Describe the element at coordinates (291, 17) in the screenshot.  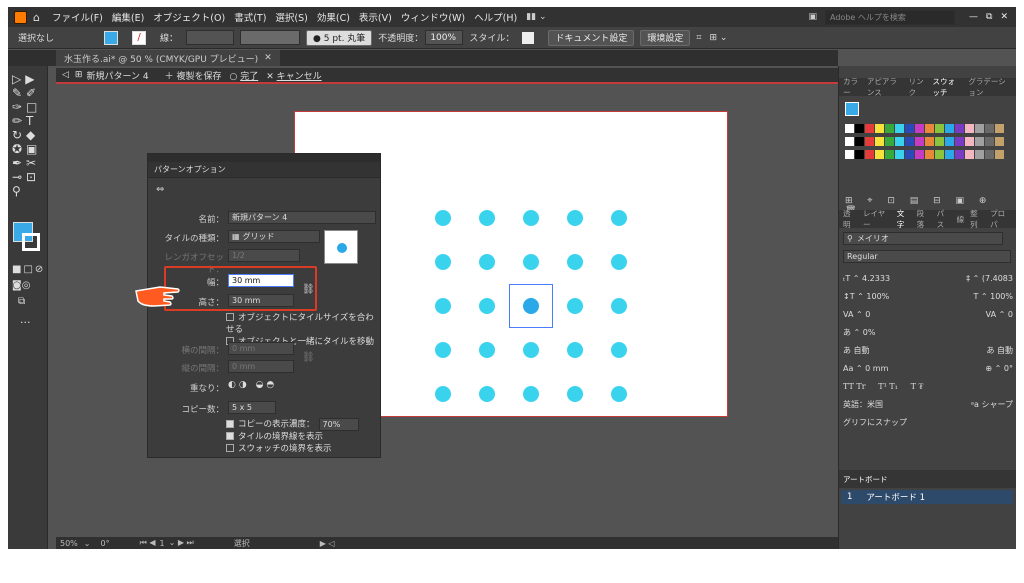
I see `menu-select: 選択(S)` at that location.